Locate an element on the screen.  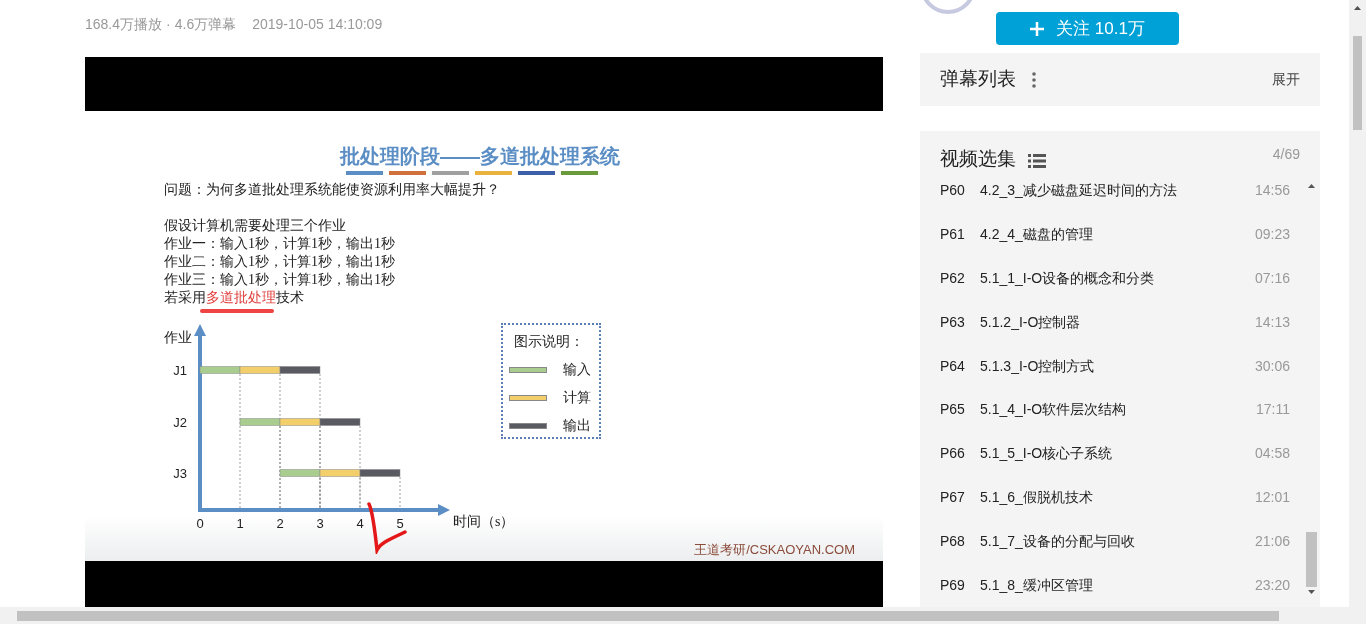
more-icon is located at coordinates (1034, 79).